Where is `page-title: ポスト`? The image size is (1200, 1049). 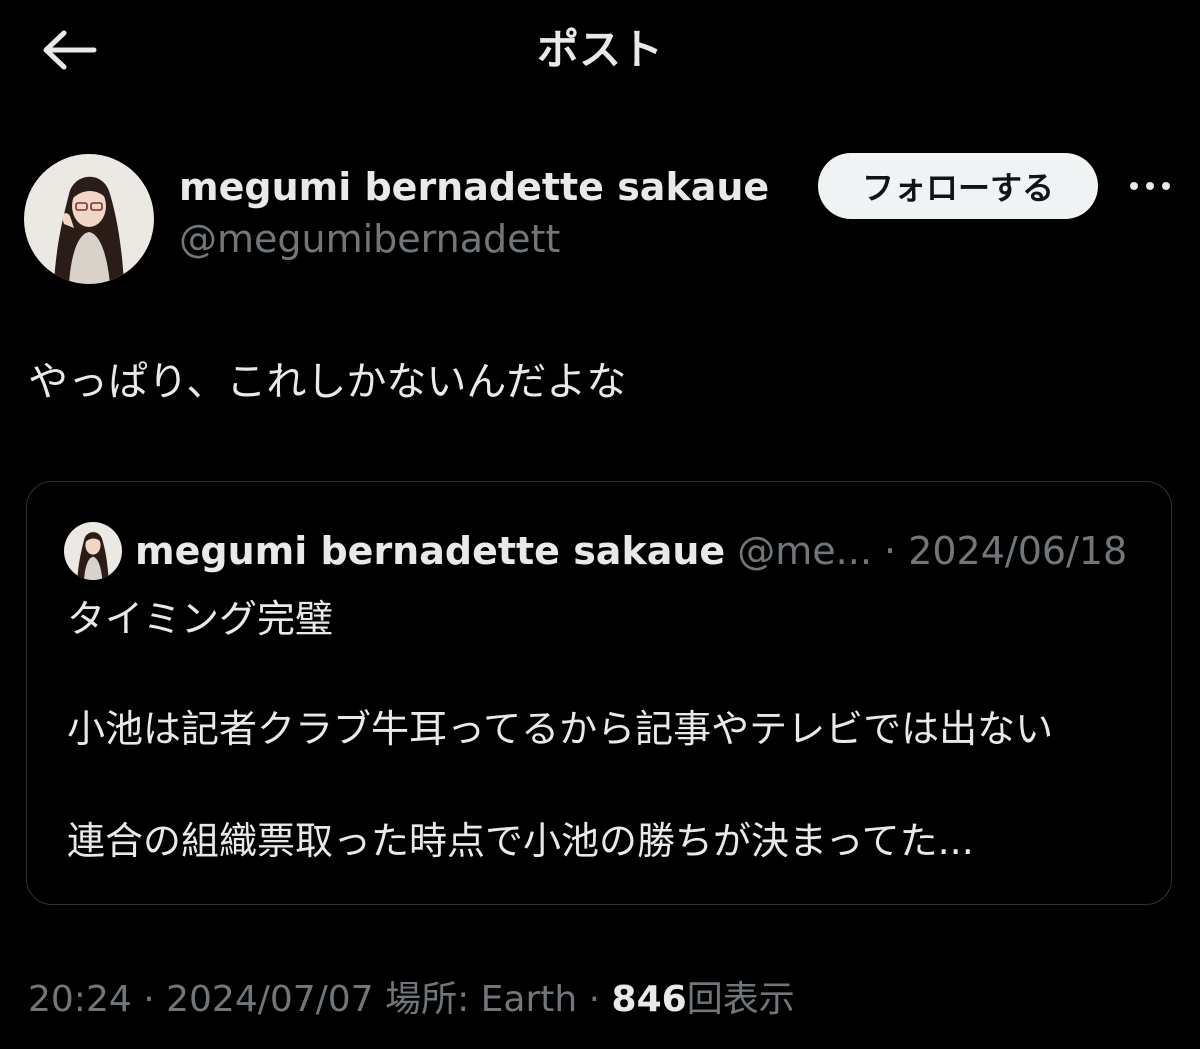
page-title: ポスト is located at coordinates (599, 49).